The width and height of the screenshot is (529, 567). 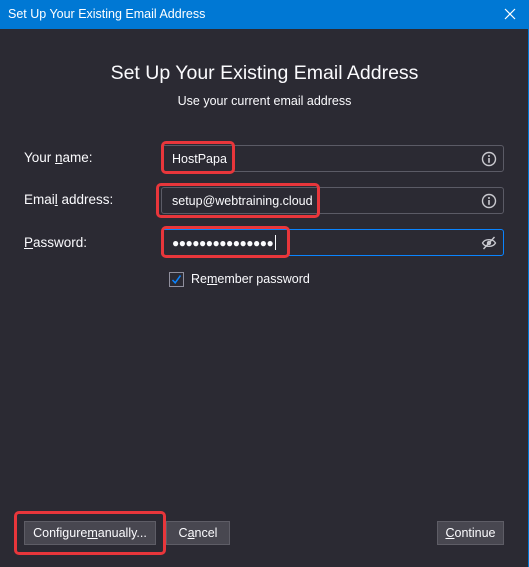 I want to click on toggle-password-visibility-button, so click(x=489, y=243).